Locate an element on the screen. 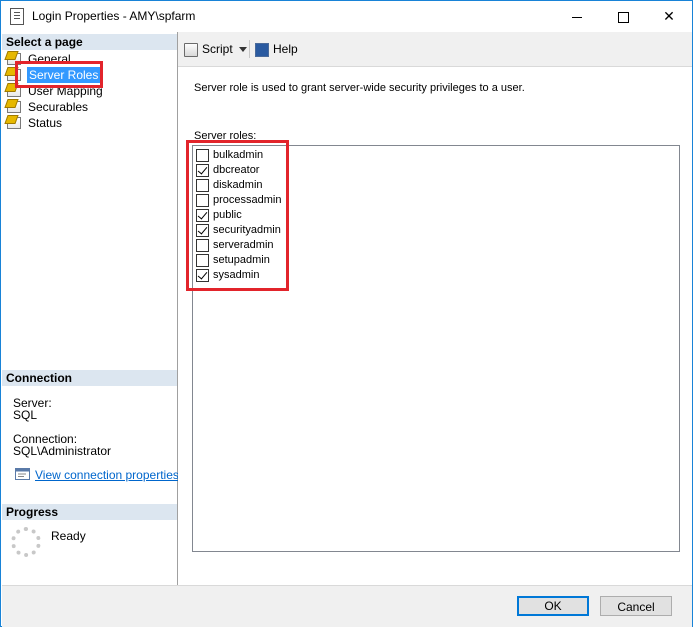 The width and height of the screenshot is (693, 627). toolbar-divider is located at coordinates (249, 49).